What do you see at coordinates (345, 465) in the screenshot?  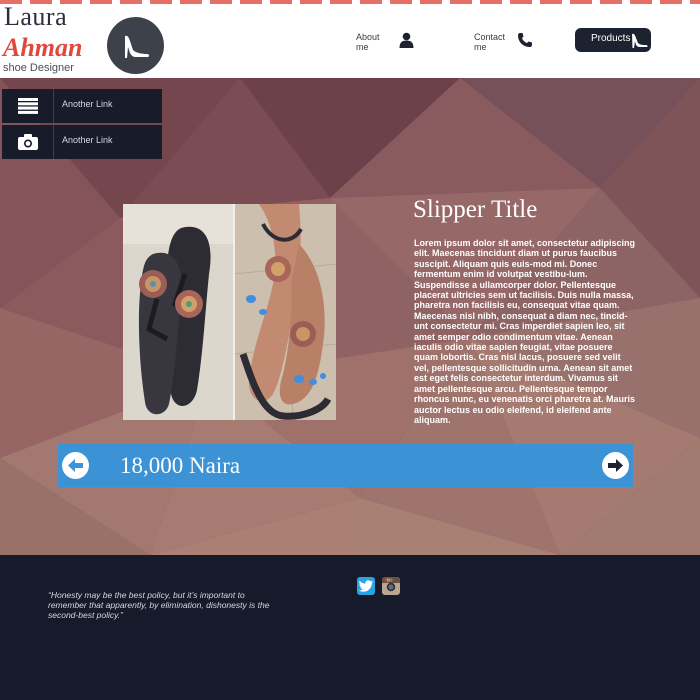 I see `price-bar: 18,000 Naira` at bounding box center [345, 465].